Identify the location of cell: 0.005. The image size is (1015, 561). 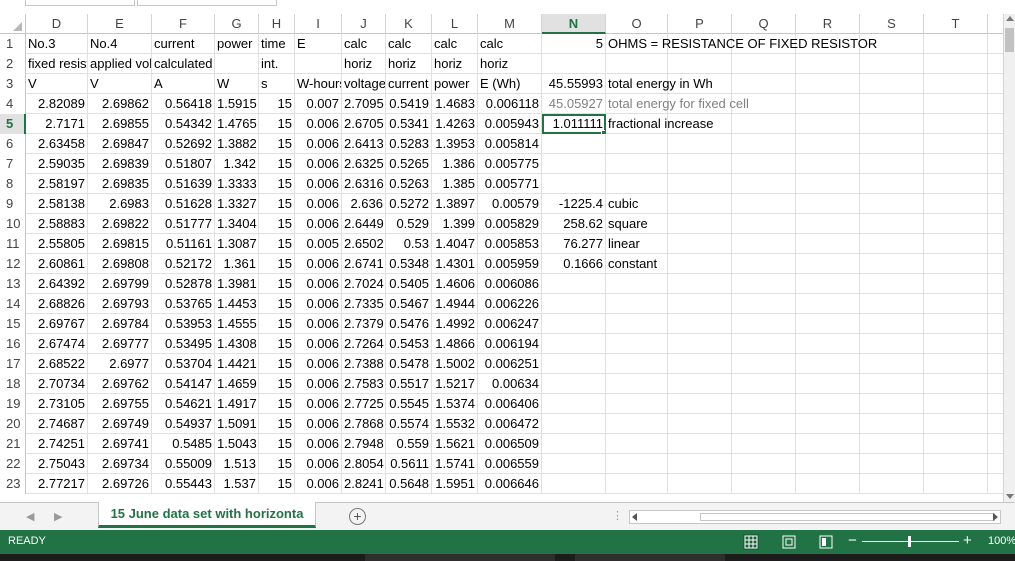
(318, 244).